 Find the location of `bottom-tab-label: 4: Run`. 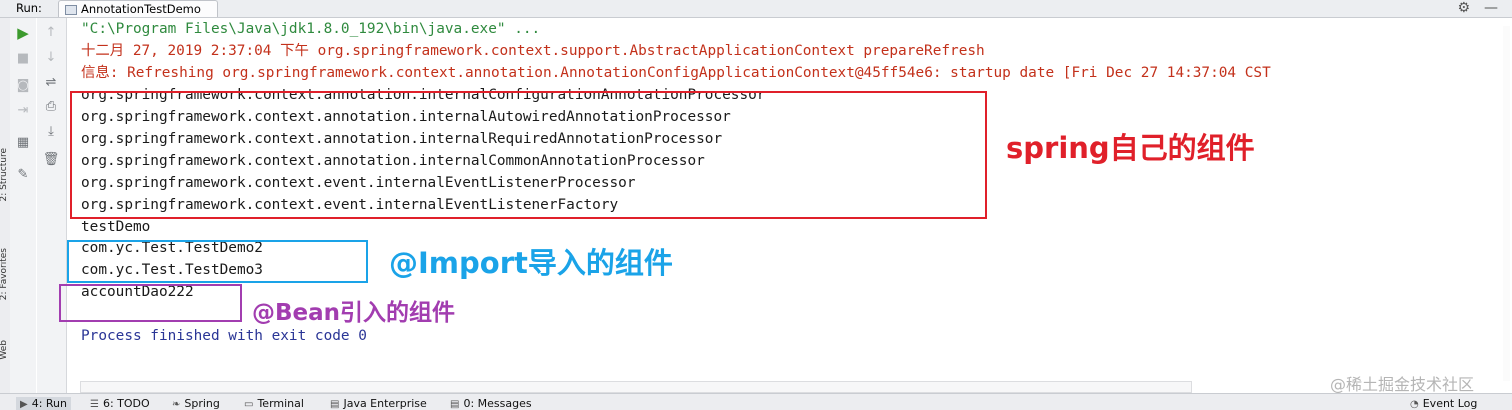

bottom-tab-label: 4: Run is located at coordinates (49, 403).